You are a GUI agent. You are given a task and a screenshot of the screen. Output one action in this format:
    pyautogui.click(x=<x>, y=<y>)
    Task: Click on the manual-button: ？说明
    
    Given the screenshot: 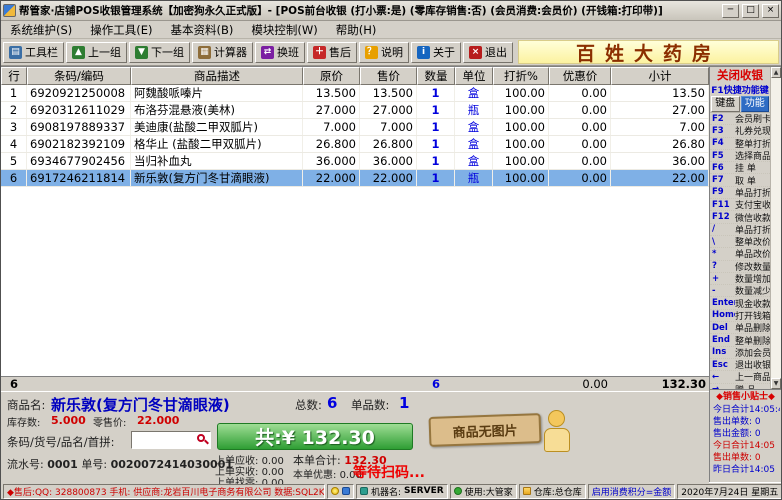 What is the action you would take?
    pyautogui.click(x=384, y=52)
    